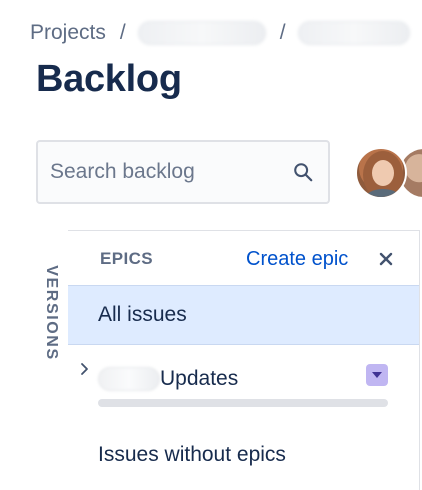 The width and height of the screenshot is (422, 490). What do you see at coordinates (68, 33) in the screenshot?
I see `breadcrumb-projects-link: Projects` at bounding box center [68, 33].